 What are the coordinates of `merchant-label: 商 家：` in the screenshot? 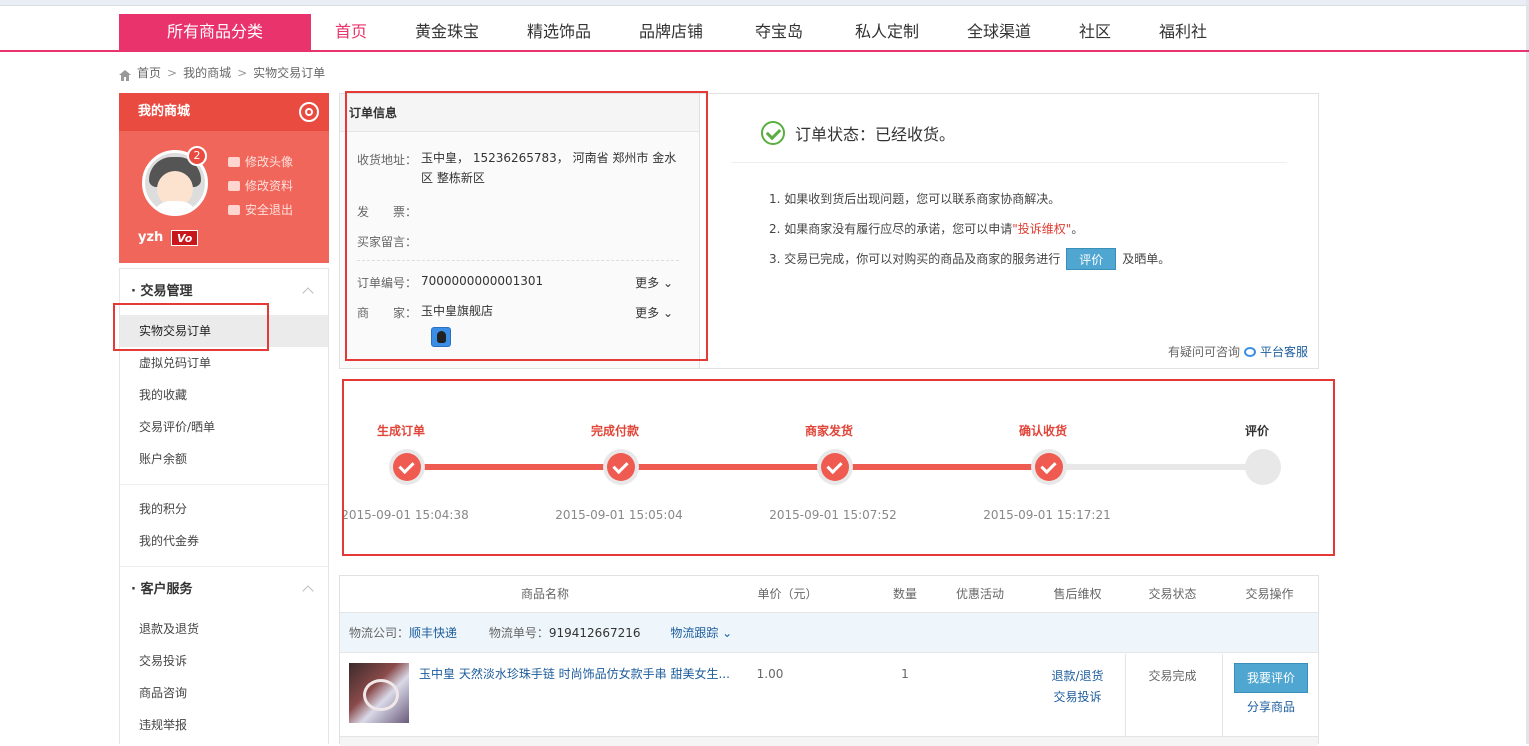 It's located at (387, 313).